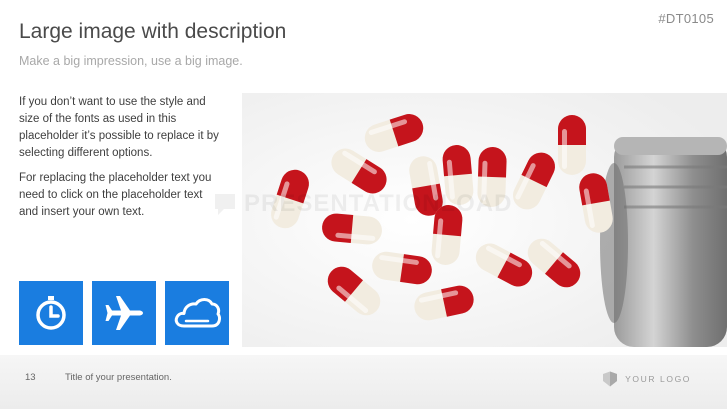 This screenshot has width=727, height=409. Describe the element at coordinates (610, 379) in the screenshot. I see `logo-icon` at that location.